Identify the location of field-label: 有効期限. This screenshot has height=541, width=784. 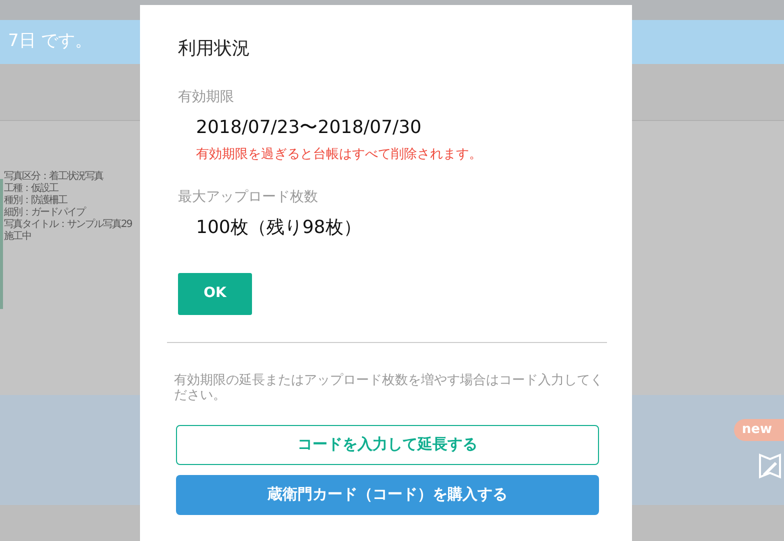
(206, 97).